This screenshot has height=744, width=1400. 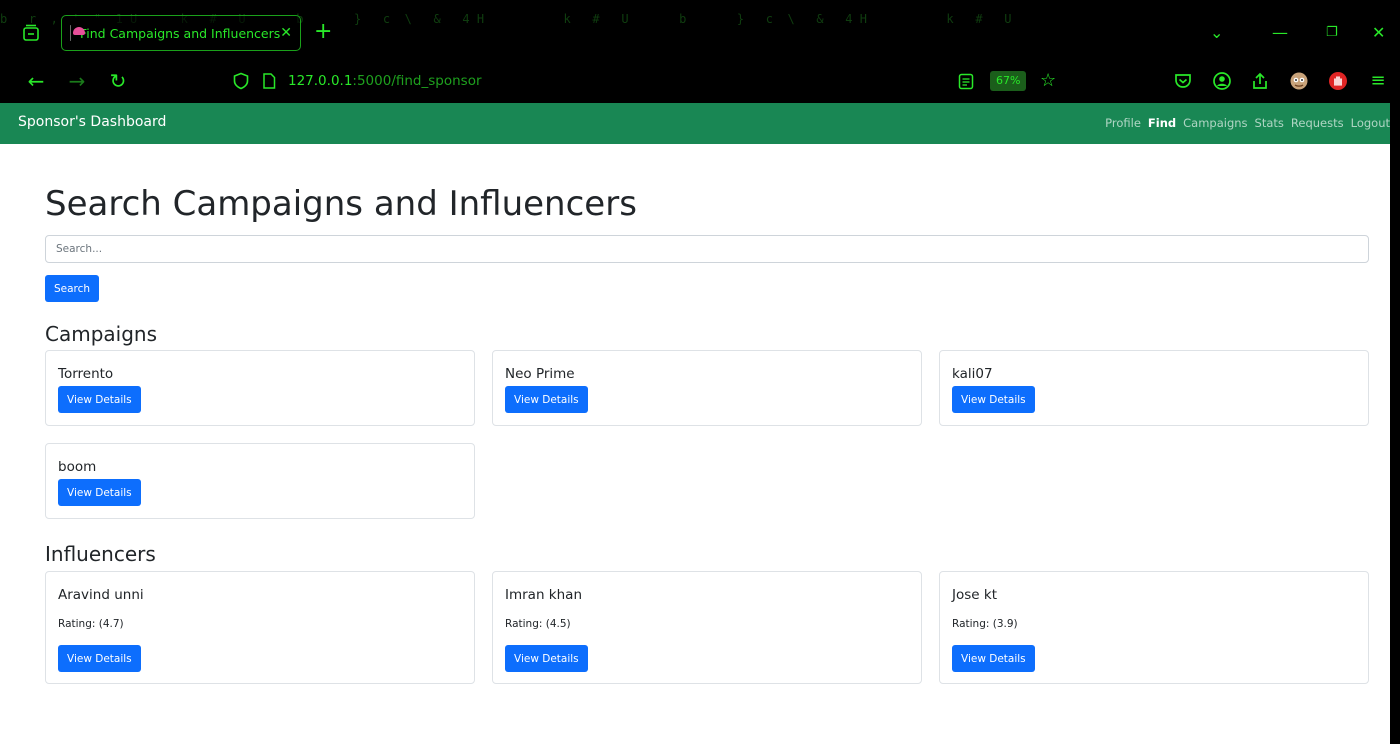 What do you see at coordinates (1216, 33) in the screenshot?
I see `list-all-tabs-icon: ⌄` at bounding box center [1216, 33].